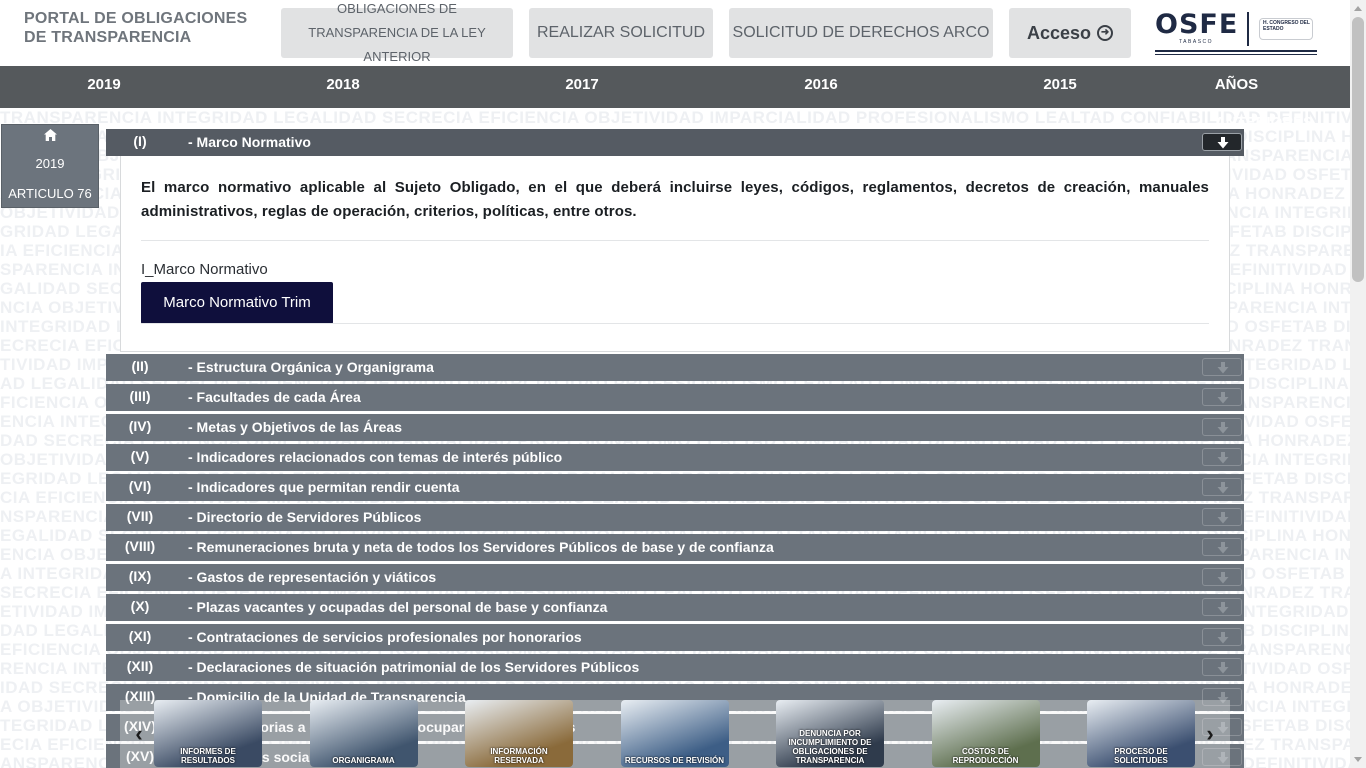 Image resolution: width=1366 pixels, height=768 pixels. What do you see at coordinates (1358, 149) in the screenshot?
I see `scroll-thumb` at bounding box center [1358, 149].